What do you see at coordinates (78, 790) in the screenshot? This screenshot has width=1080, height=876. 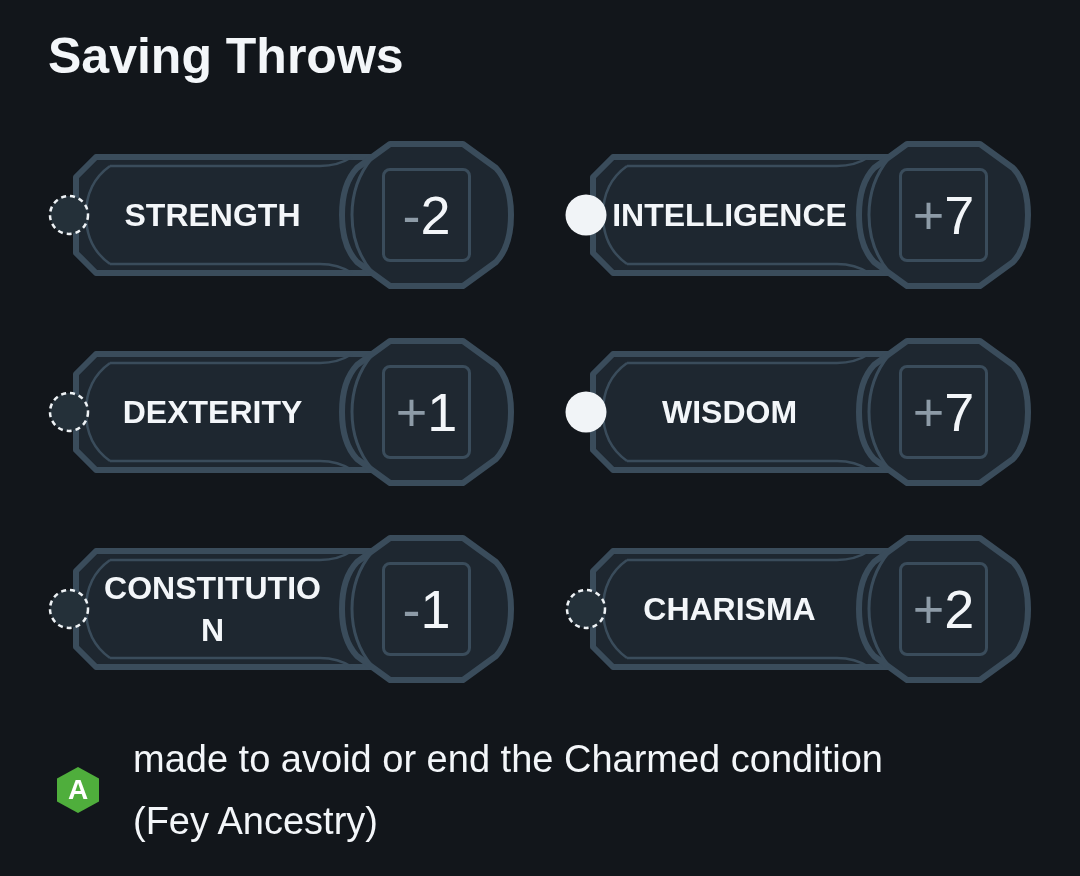 I see `advantage-badge: A` at bounding box center [78, 790].